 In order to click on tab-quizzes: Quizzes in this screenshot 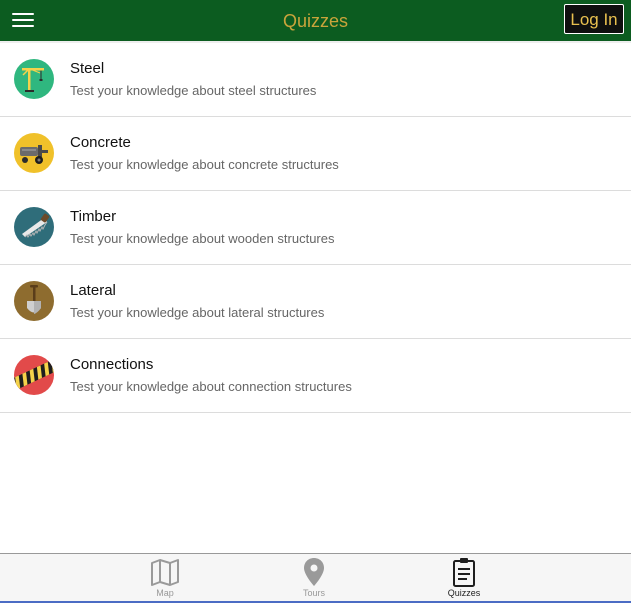, I will do `click(464, 578)`.